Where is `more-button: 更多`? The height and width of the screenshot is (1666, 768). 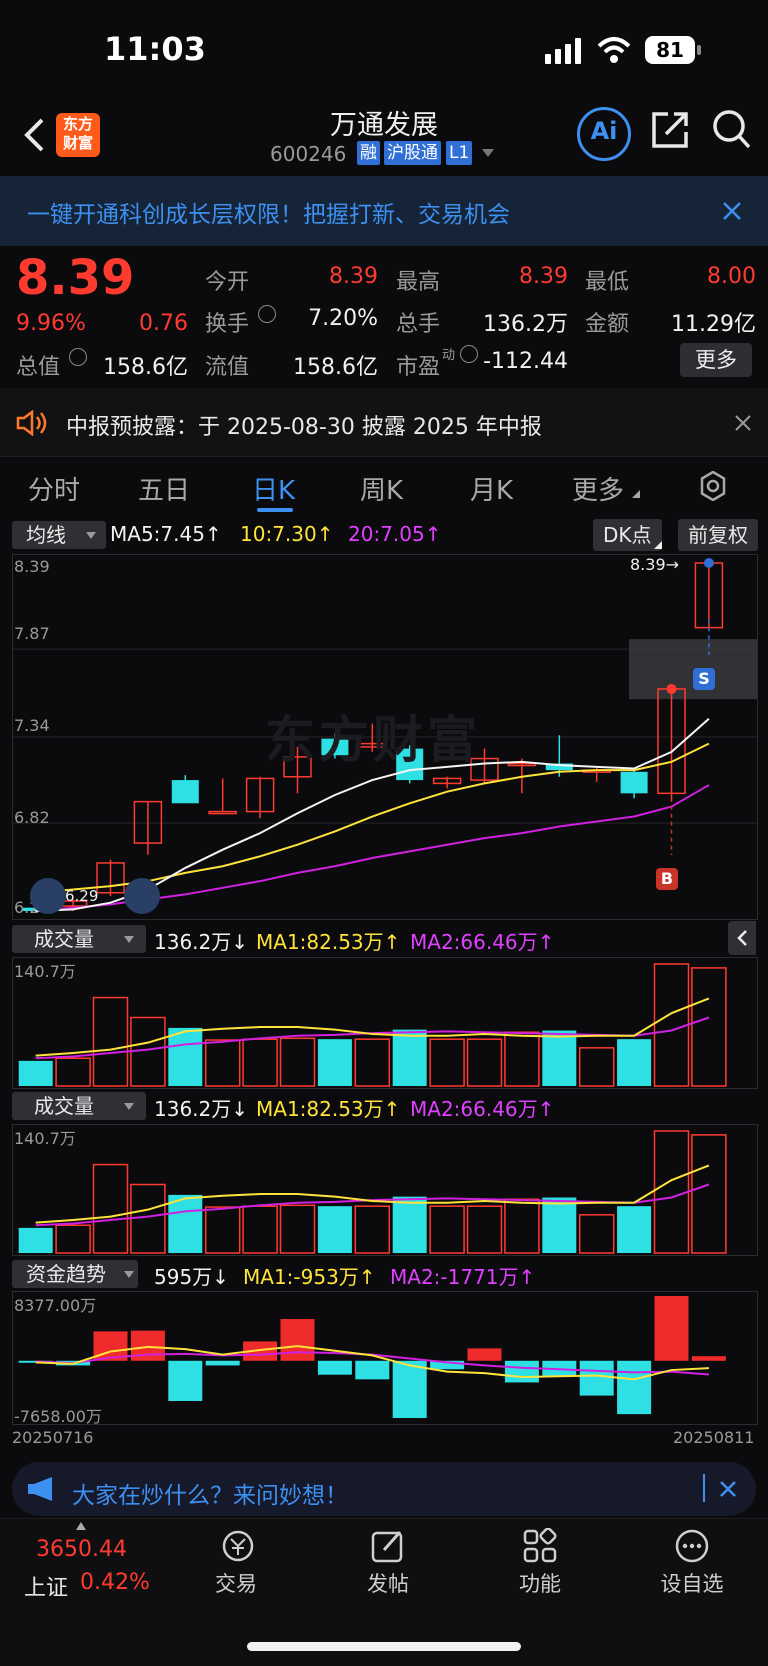
more-button: 更多 is located at coordinates (716, 360).